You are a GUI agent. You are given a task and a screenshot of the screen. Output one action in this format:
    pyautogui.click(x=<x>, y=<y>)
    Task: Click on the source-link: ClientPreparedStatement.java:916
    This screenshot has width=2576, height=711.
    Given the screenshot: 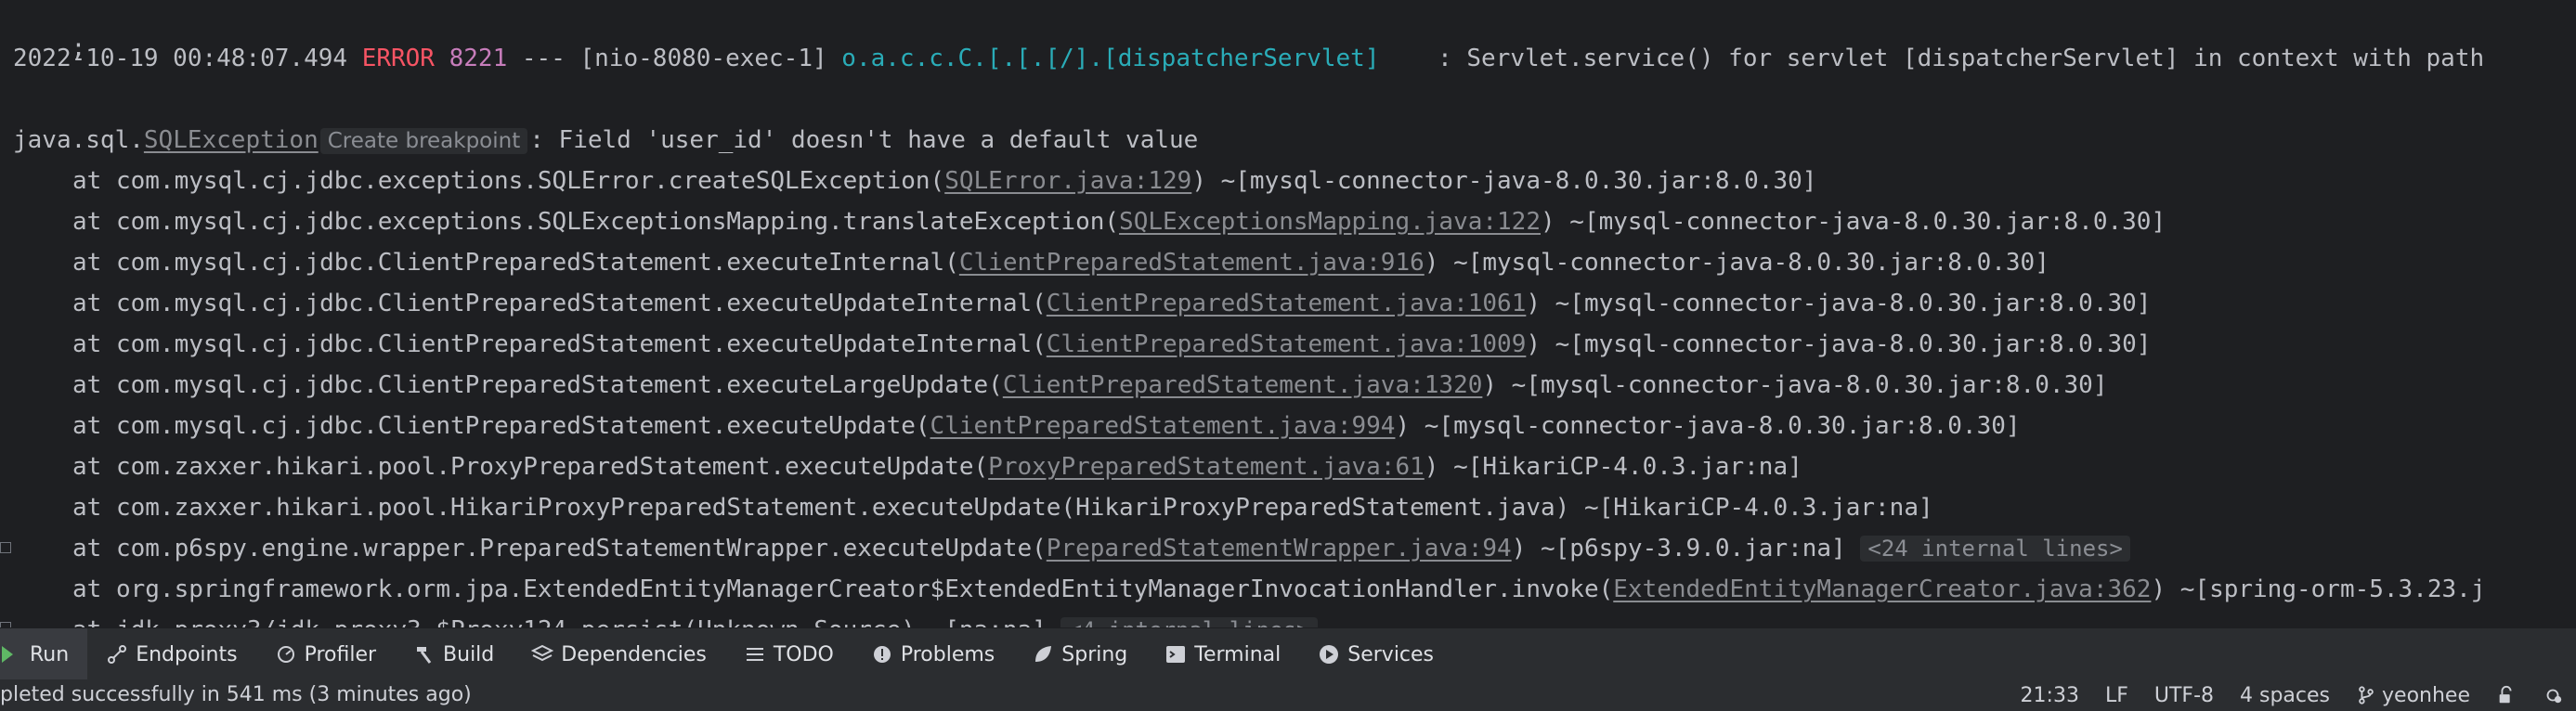 What is the action you would take?
    pyautogui.click(x=1192, y=263)
    